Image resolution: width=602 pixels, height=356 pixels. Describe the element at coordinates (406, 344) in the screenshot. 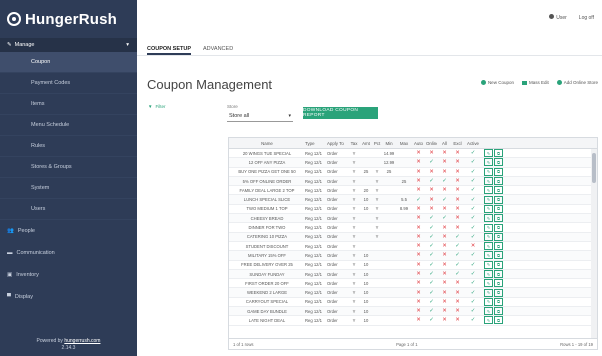

I see `pagination: Page 1 of 1` at that location.